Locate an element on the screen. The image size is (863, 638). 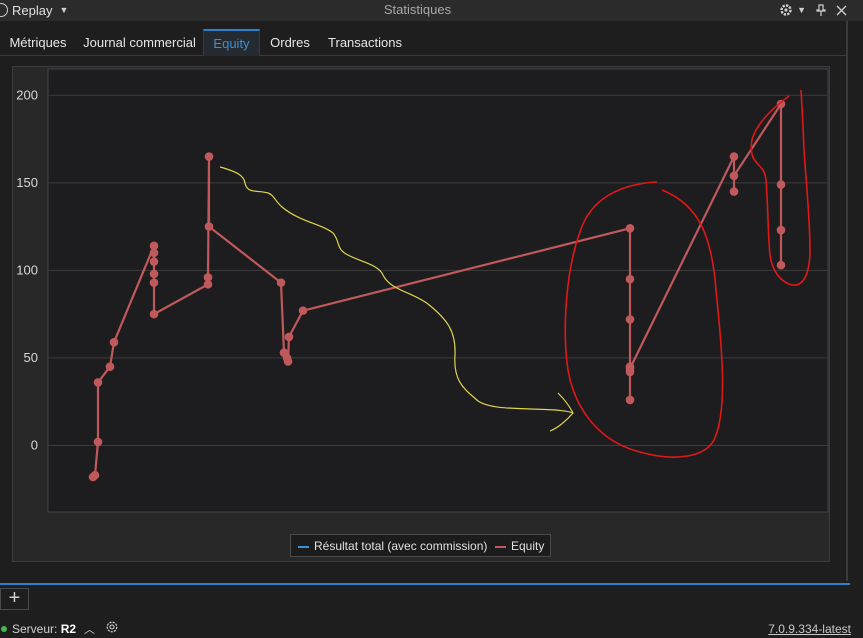
y-tick-label: 0 is located at coordinates (34, 444).